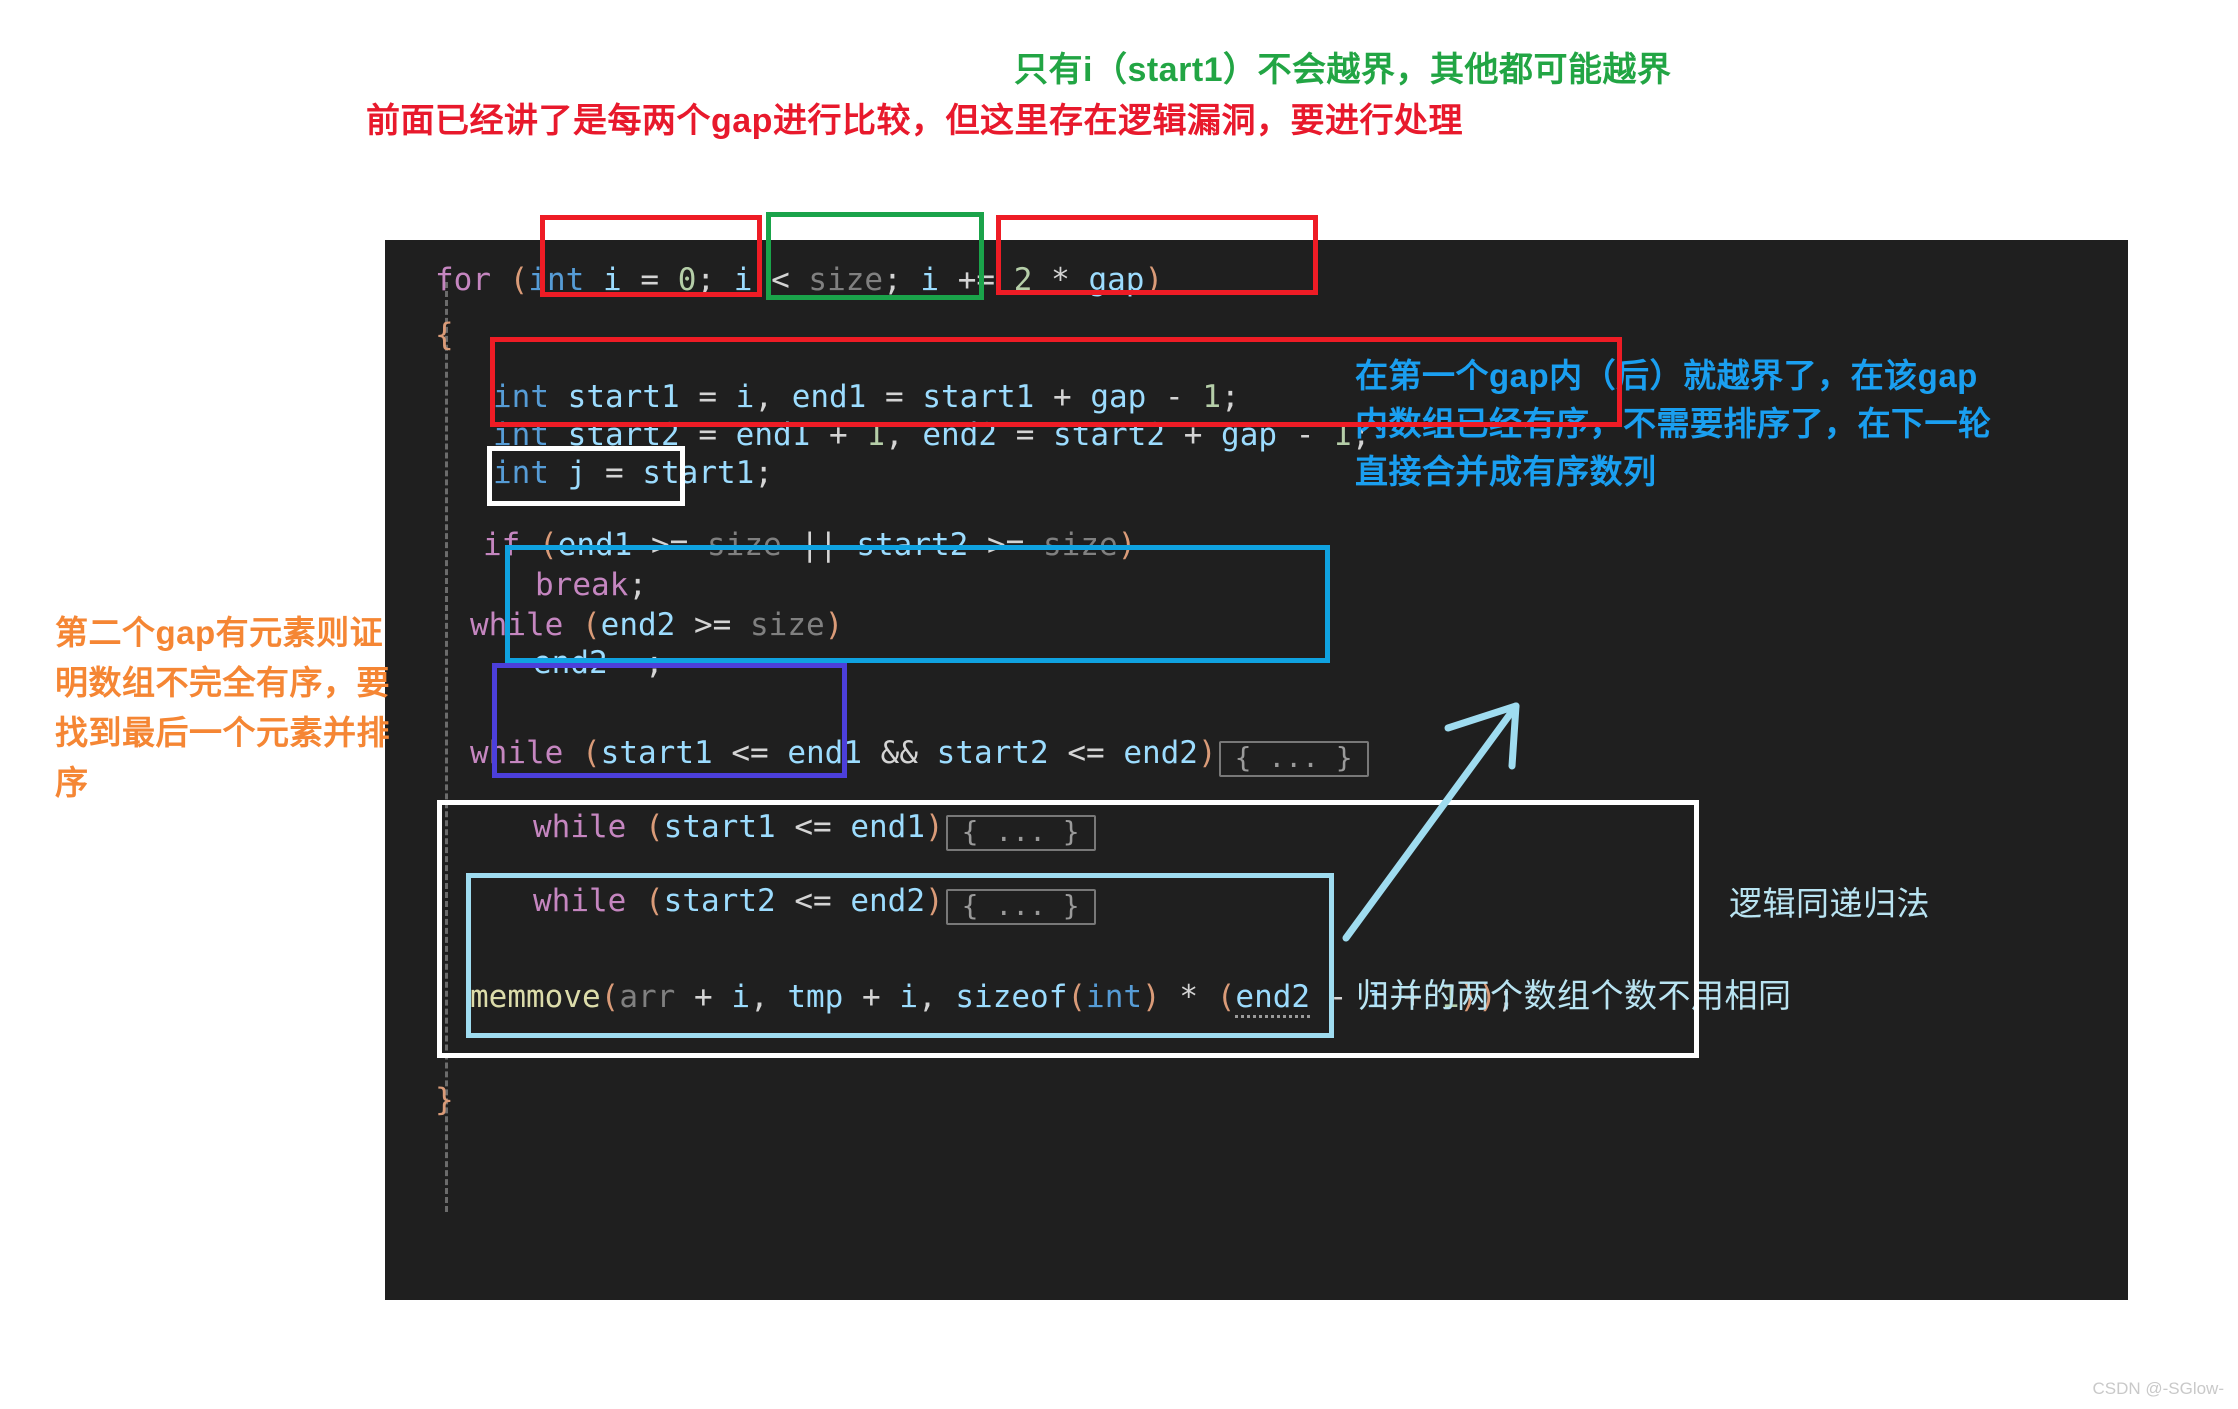 The width and height of the screenshot is (2238, 1409). What do you see at coordinates (1431, 822) in the screenshot?
I see `pointer-arrow` at bounding box center [1431, 822].